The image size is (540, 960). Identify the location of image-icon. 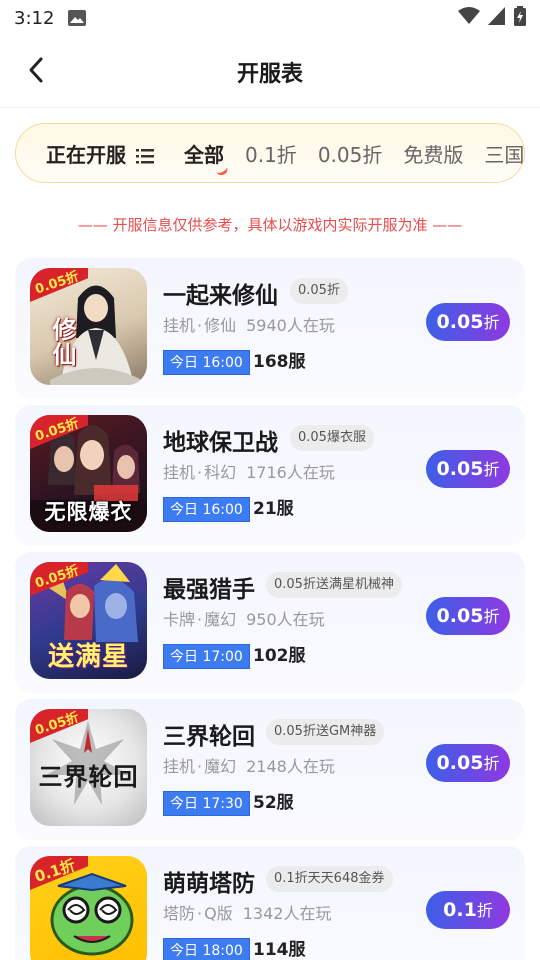
(77, 18).